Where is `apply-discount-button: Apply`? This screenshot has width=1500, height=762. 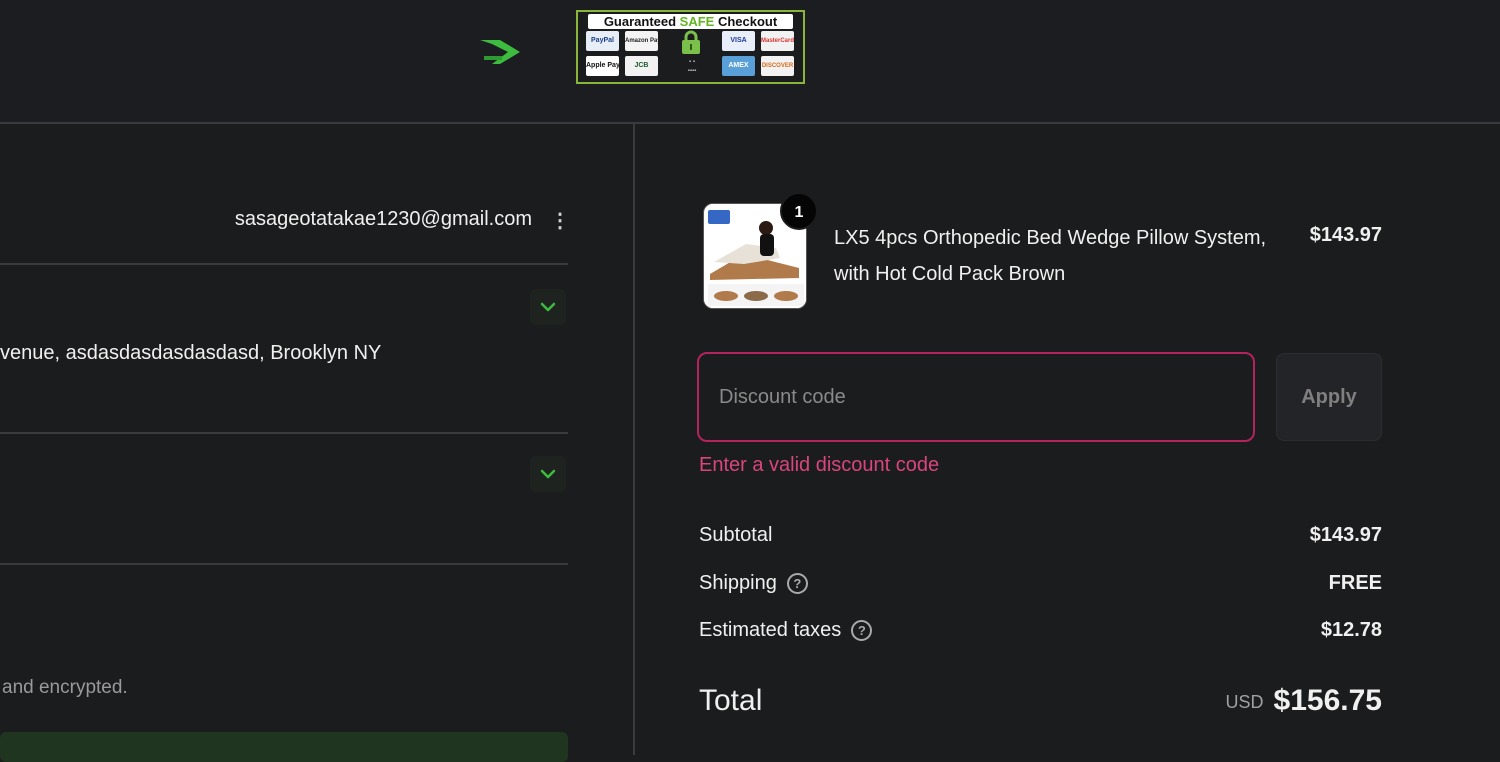
apply-discount-button: Apply is located at coordinates (1329, 397).